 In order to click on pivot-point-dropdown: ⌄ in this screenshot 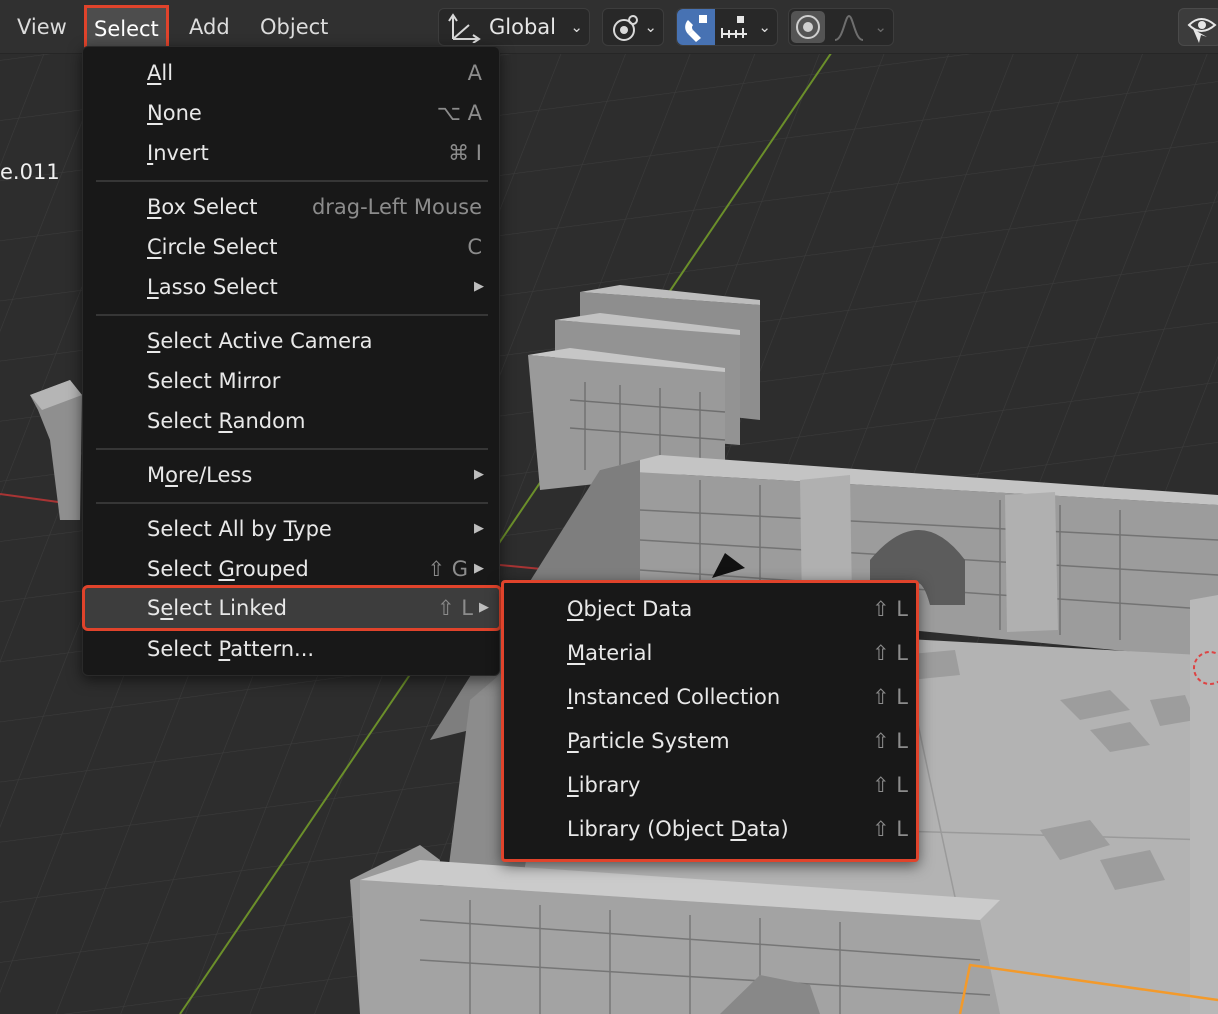, I will do `click(633, 27)`.